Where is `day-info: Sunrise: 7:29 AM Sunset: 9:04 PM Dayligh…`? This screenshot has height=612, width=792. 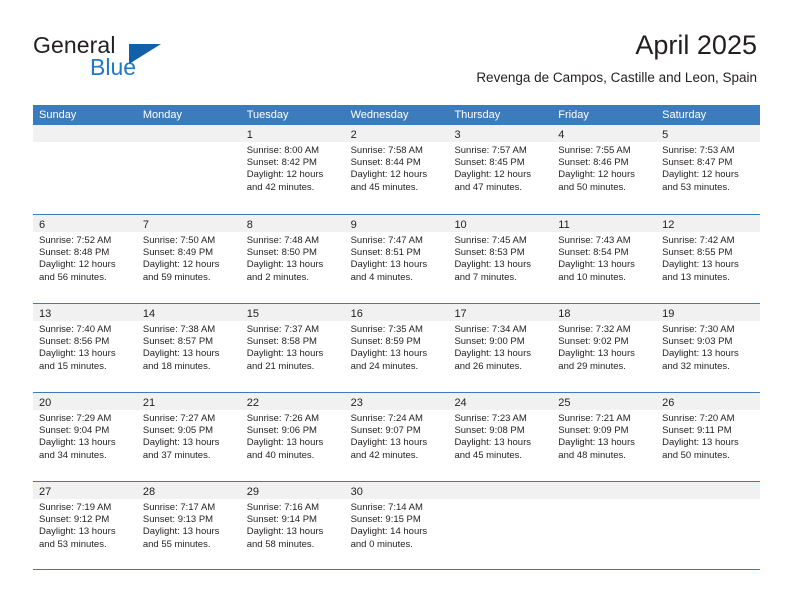 day-info: Sunrise: 7:29 AM Sunset: 9:04 PM Dayligh… is located at coordinates (85, 436).